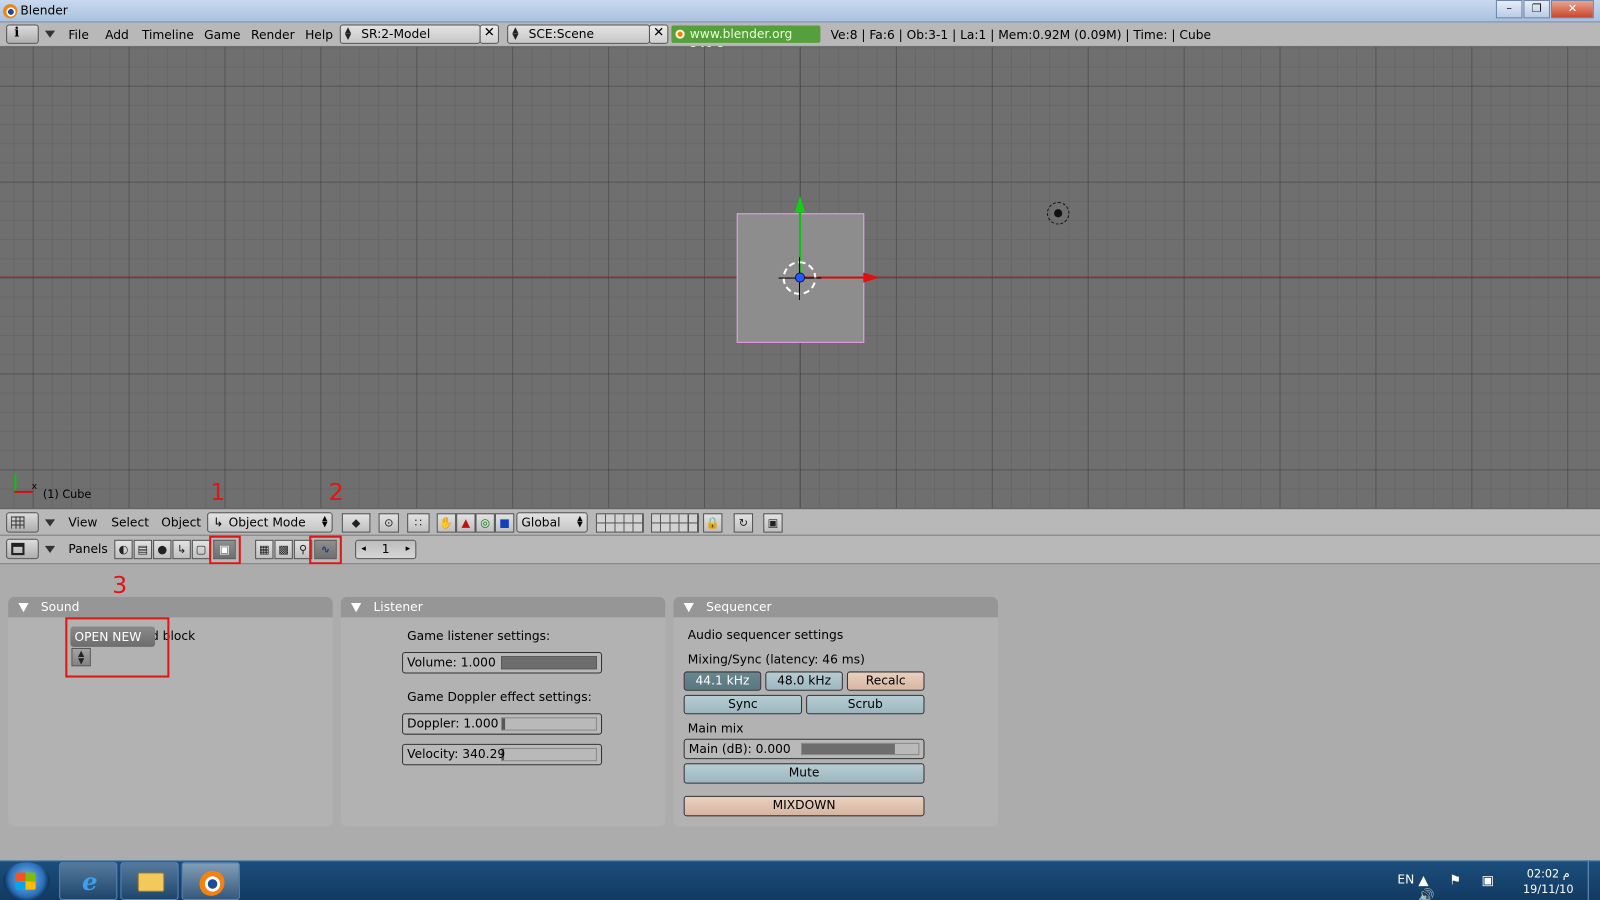 This screenshot has height=900, width=1600. What do you see at coordinates (1058, 213) in the screenshot?
I see `lamp-object-icon` at bounding box center [1058, 213].